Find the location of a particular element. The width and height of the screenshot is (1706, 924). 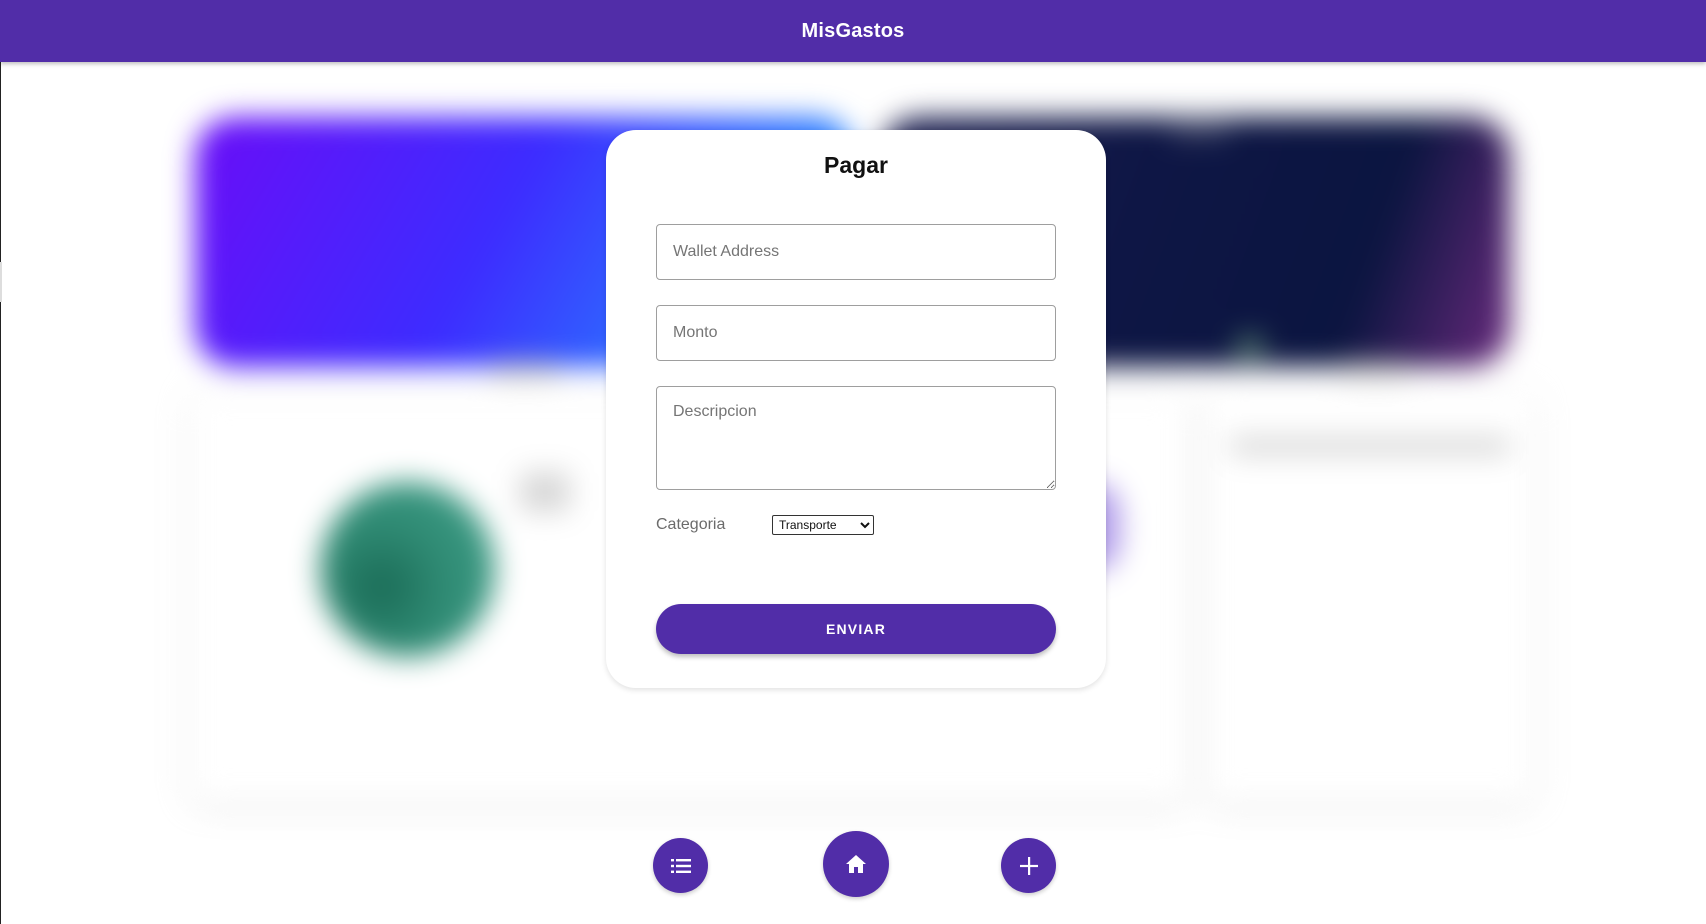

list-icon is located at coordinates (680, 865).